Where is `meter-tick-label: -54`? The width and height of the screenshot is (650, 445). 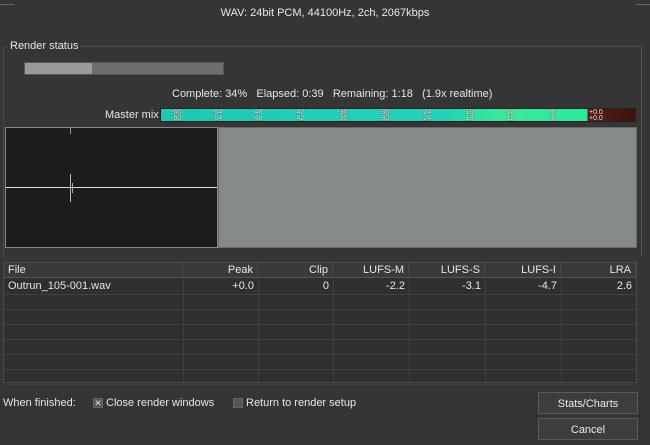
meter-tick-label: -54 is located at coordinates (217, 118).